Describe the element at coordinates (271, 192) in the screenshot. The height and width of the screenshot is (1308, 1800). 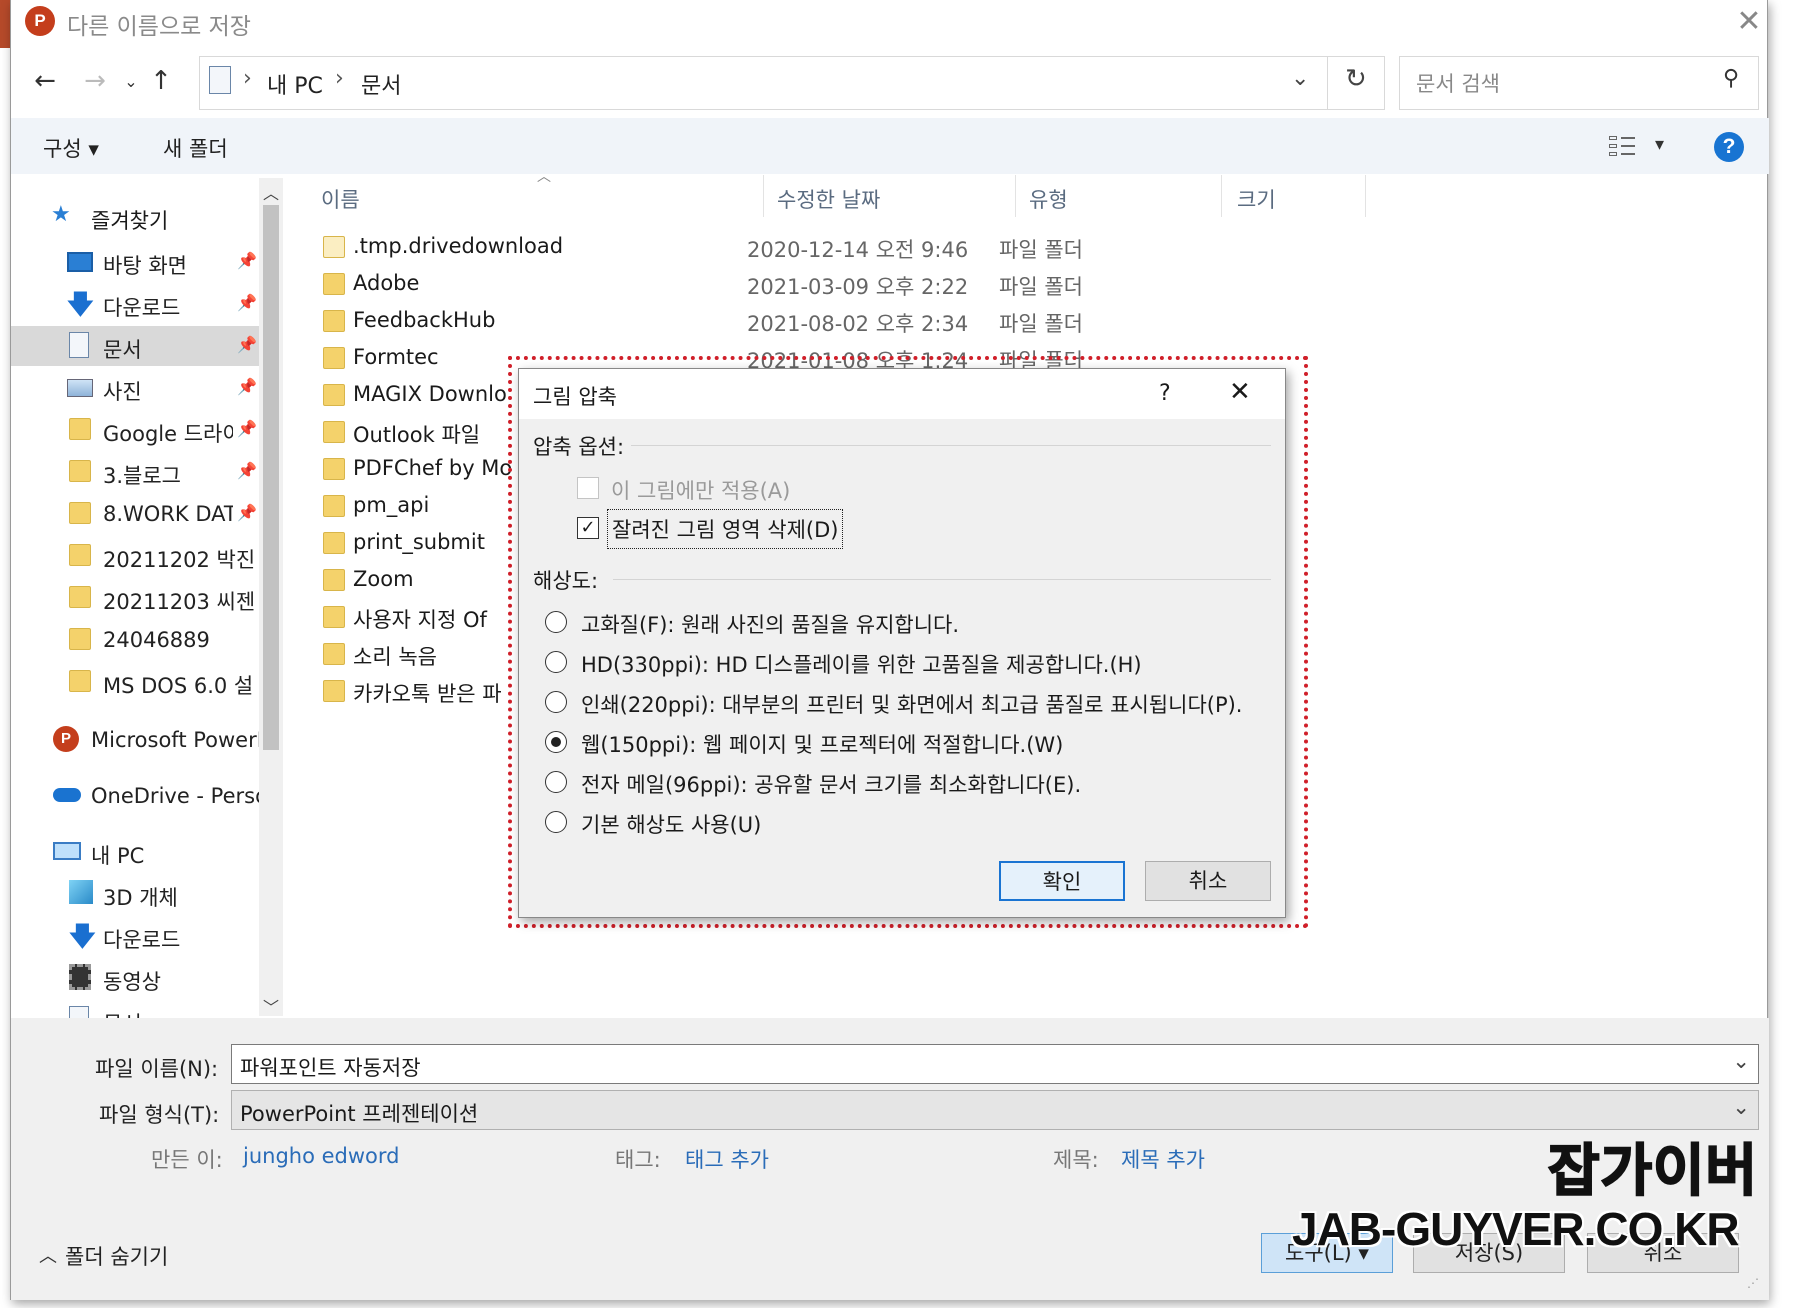
I see `scroll-up-chevron-icon: ︿` at that location.